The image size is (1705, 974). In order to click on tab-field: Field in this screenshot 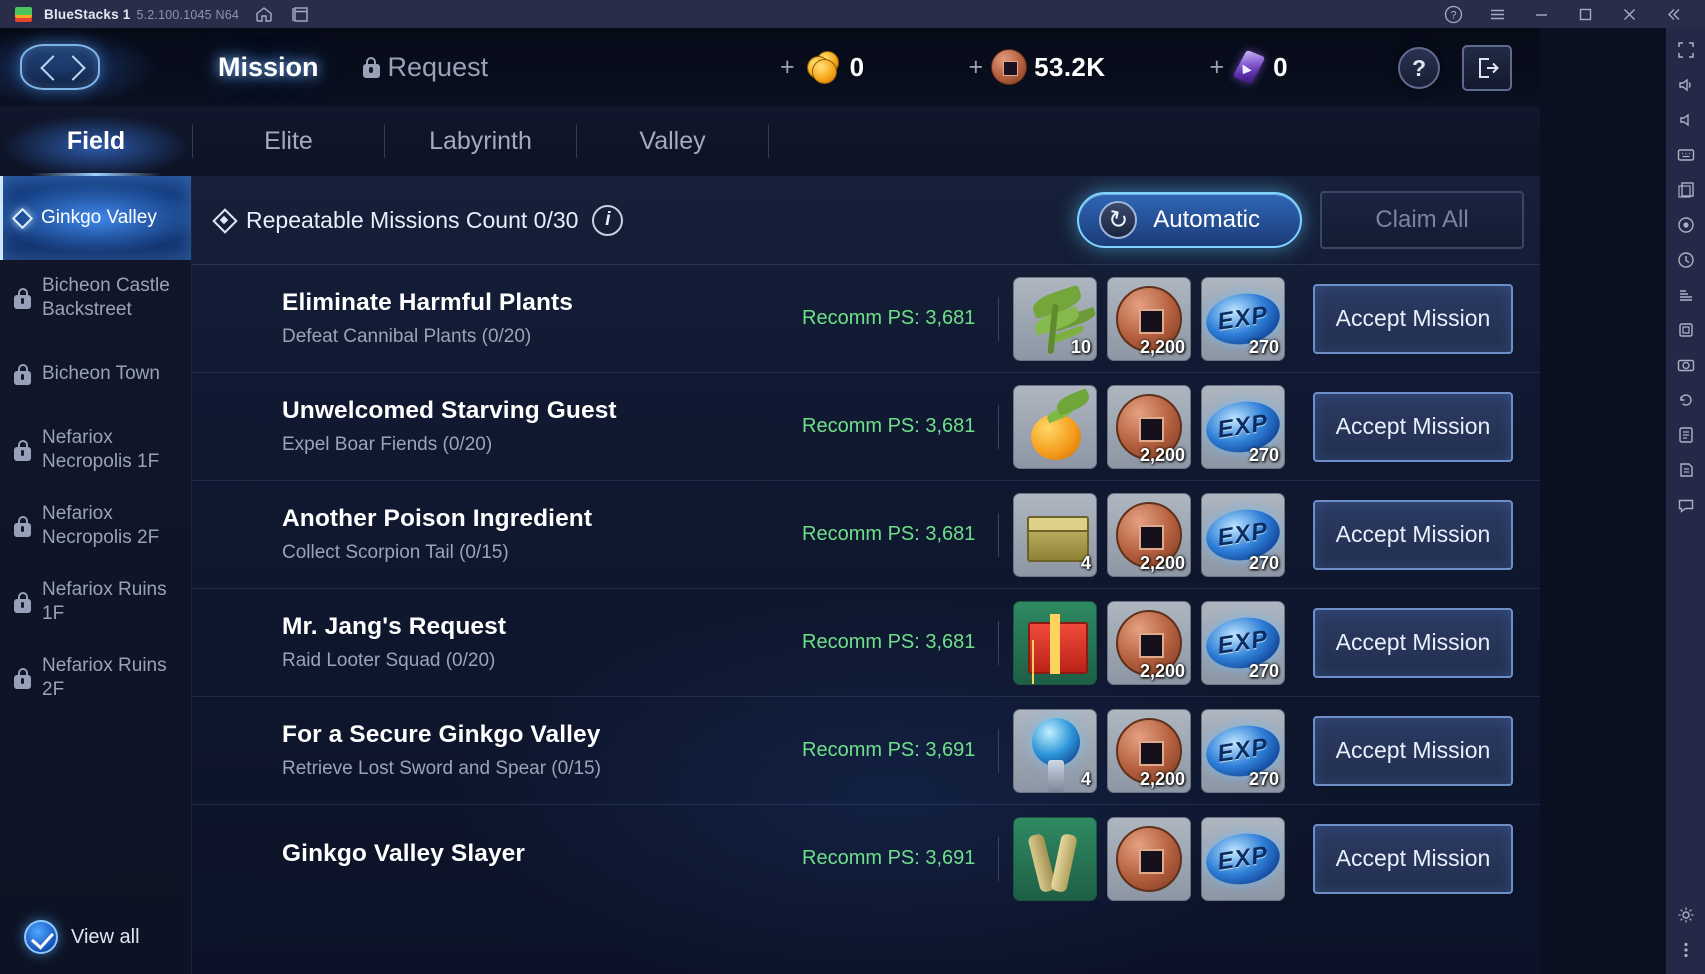, I will do `click(96, 141)`.